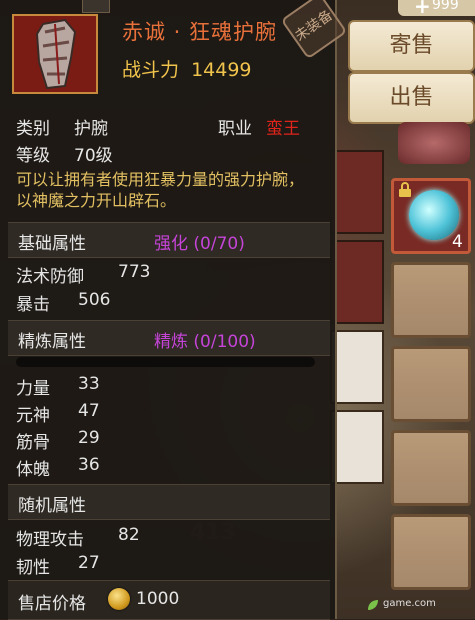 The height and width of the screenshot is (620, 475). I want to click on section-title: 精炼属性, so click(52, 342).